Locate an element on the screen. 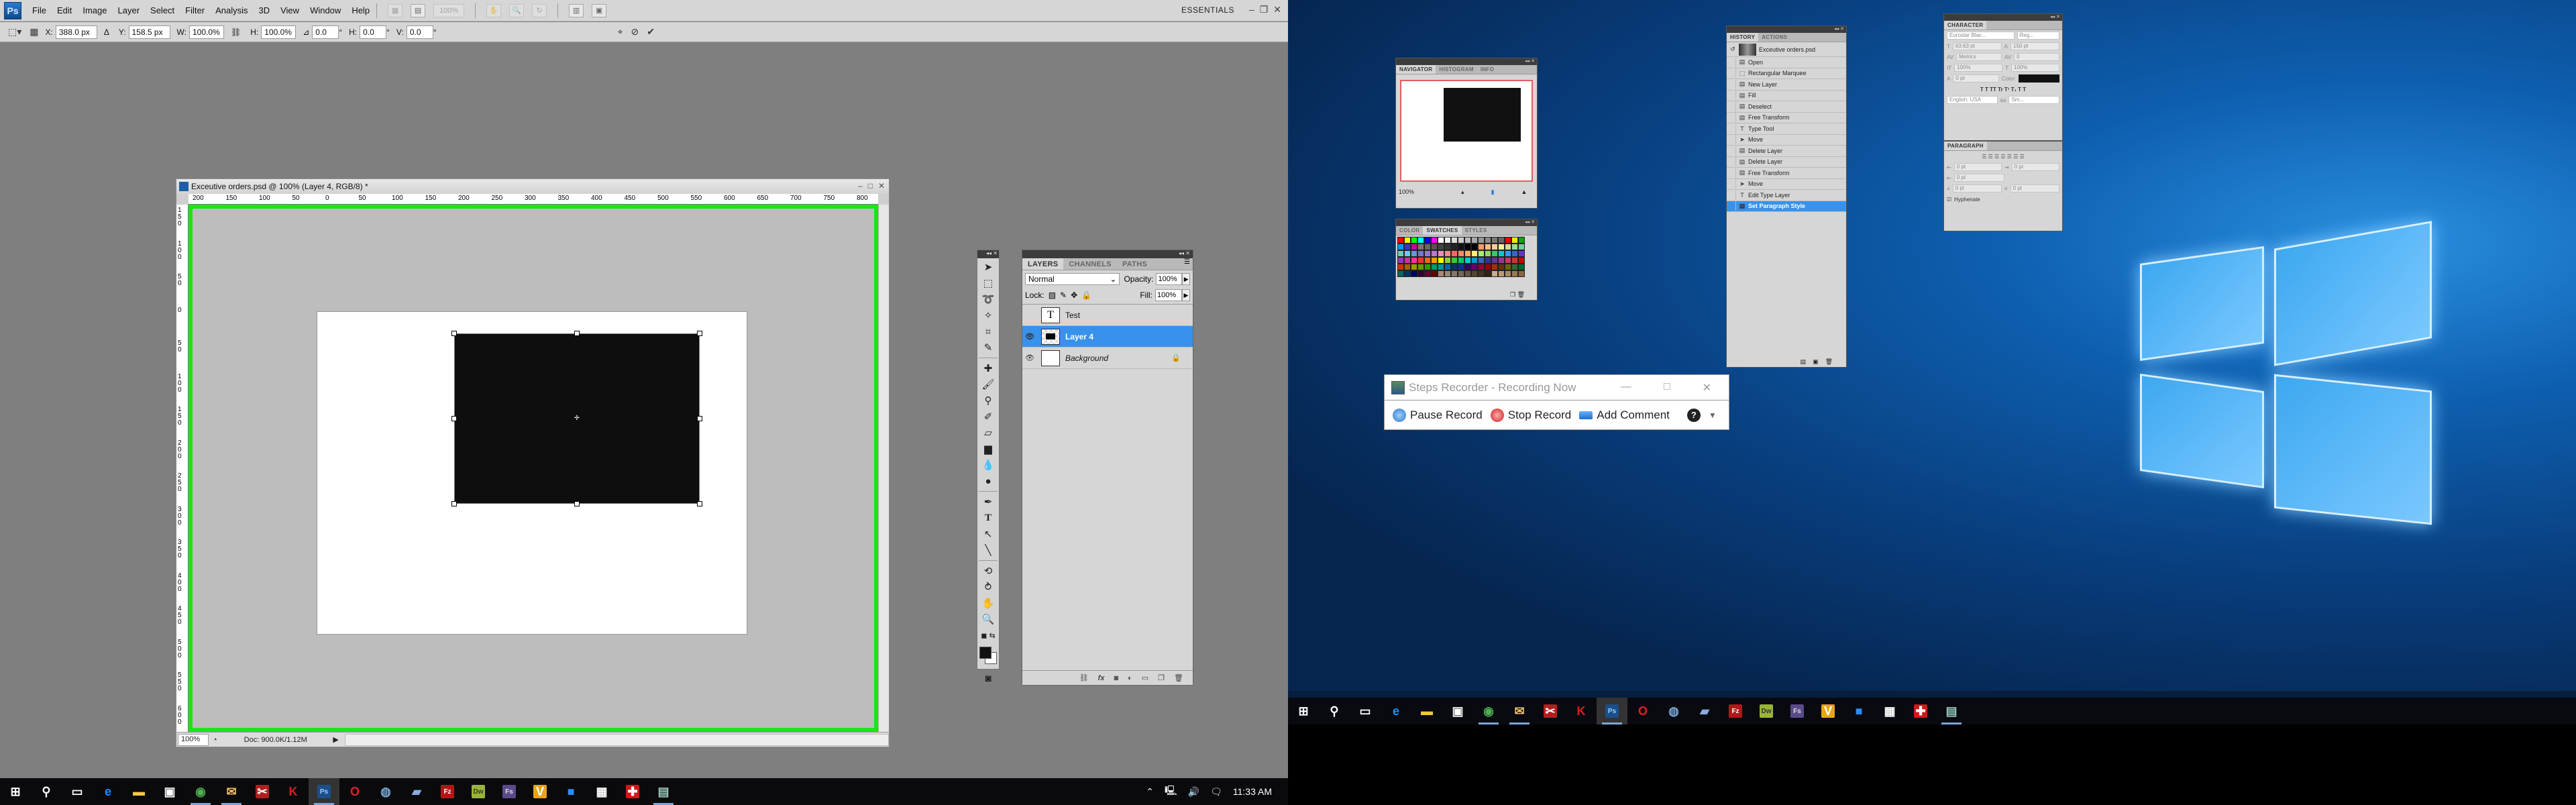 This screenshot has width=2576, height=805. maximize-icon: □ is located at coordinates (1667, 387).